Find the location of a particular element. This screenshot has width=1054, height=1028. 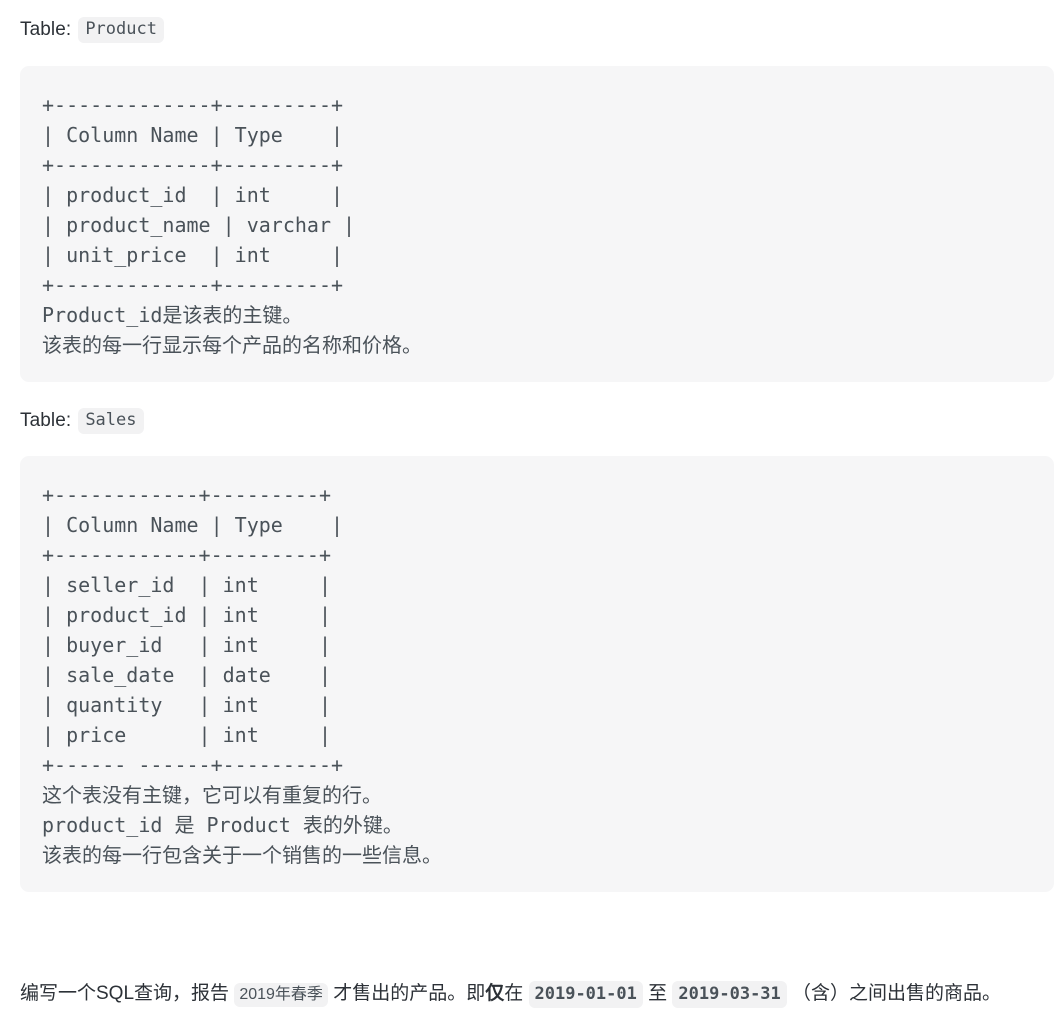

spacer-before-prompt is located at coordinates (527, 926).